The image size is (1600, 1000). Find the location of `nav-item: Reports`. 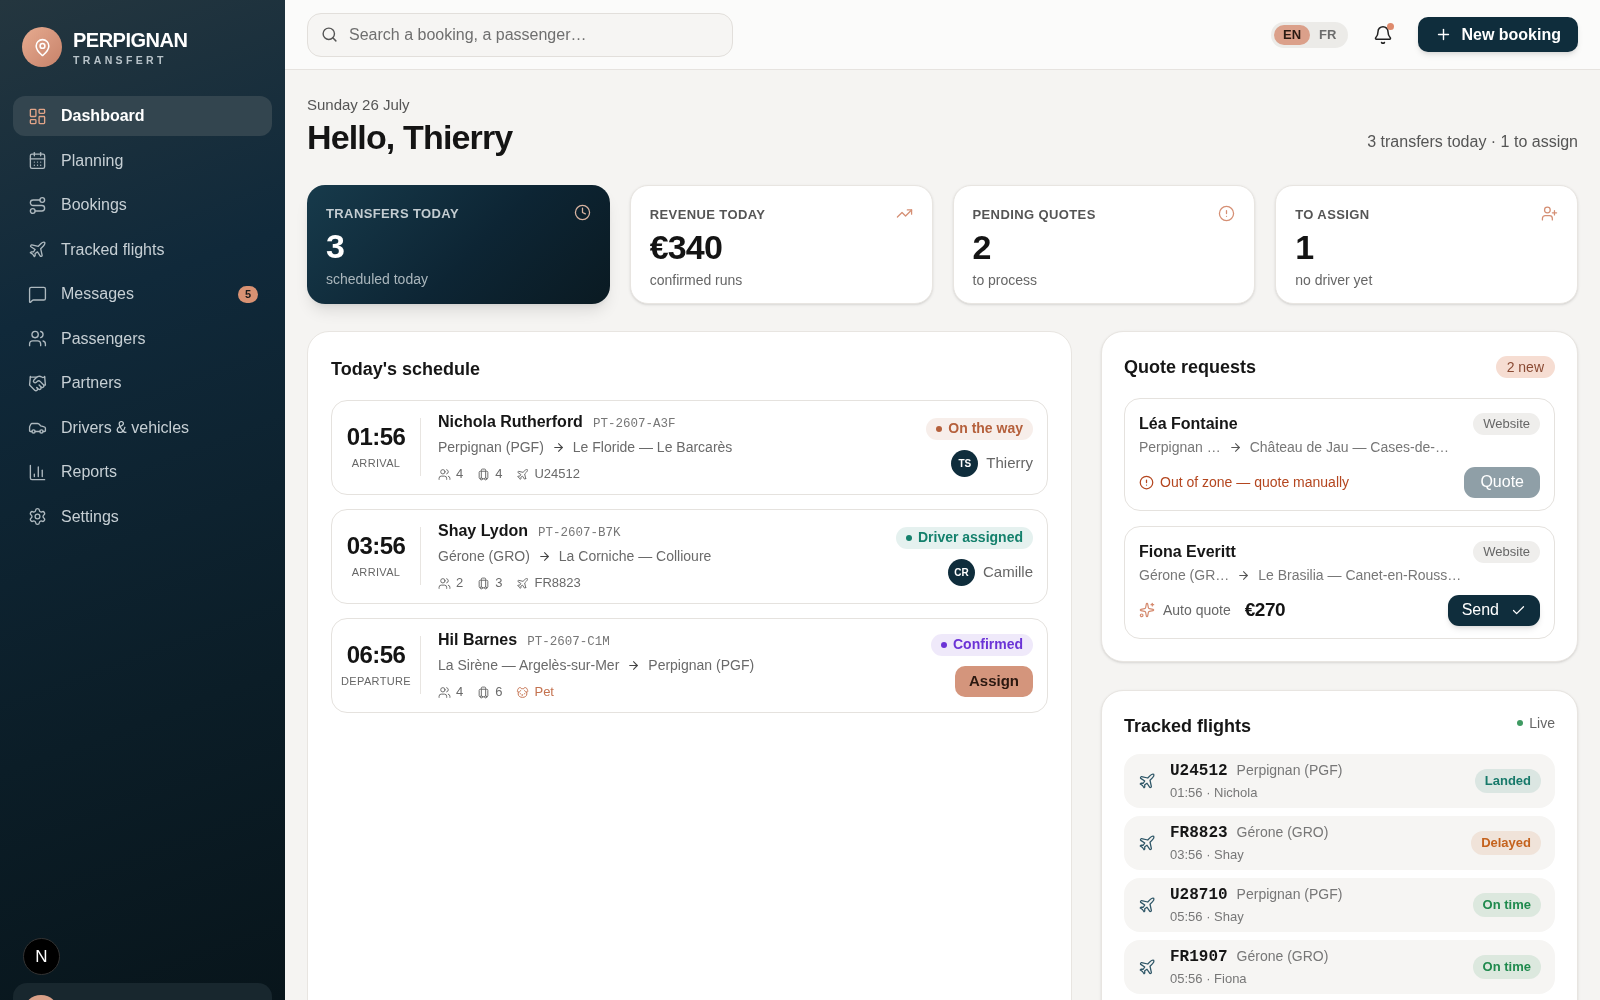

nav-item: Reports is located at coordinates (142, 472).